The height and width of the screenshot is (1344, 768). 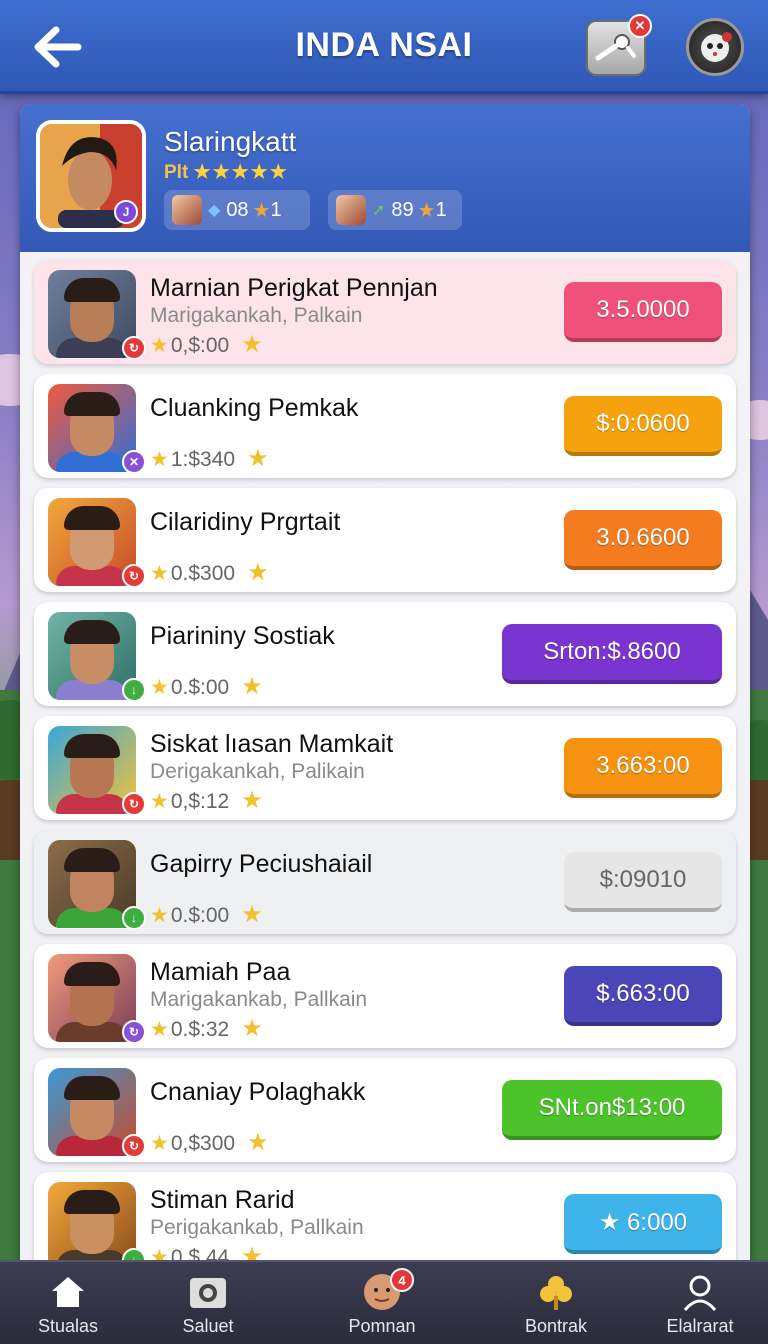 I want to click on player-score: ★0.$:32 ★, so click(x=206, y=1028).